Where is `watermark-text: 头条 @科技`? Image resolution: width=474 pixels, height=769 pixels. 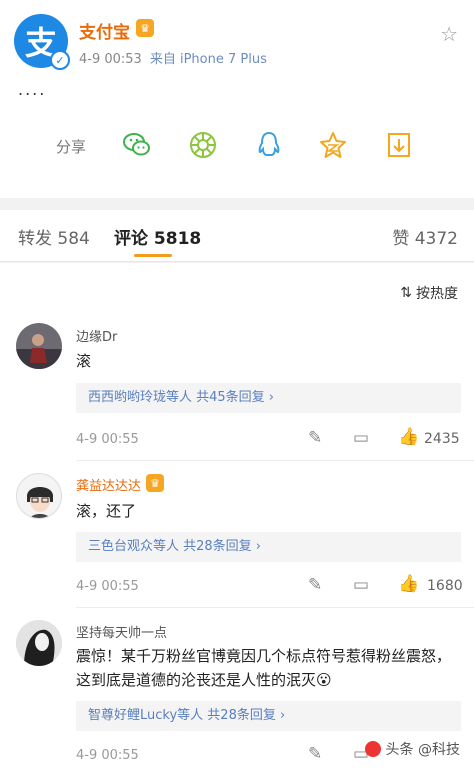
watermark-text: 头条 @科技 is located at coordinates (422, 750).